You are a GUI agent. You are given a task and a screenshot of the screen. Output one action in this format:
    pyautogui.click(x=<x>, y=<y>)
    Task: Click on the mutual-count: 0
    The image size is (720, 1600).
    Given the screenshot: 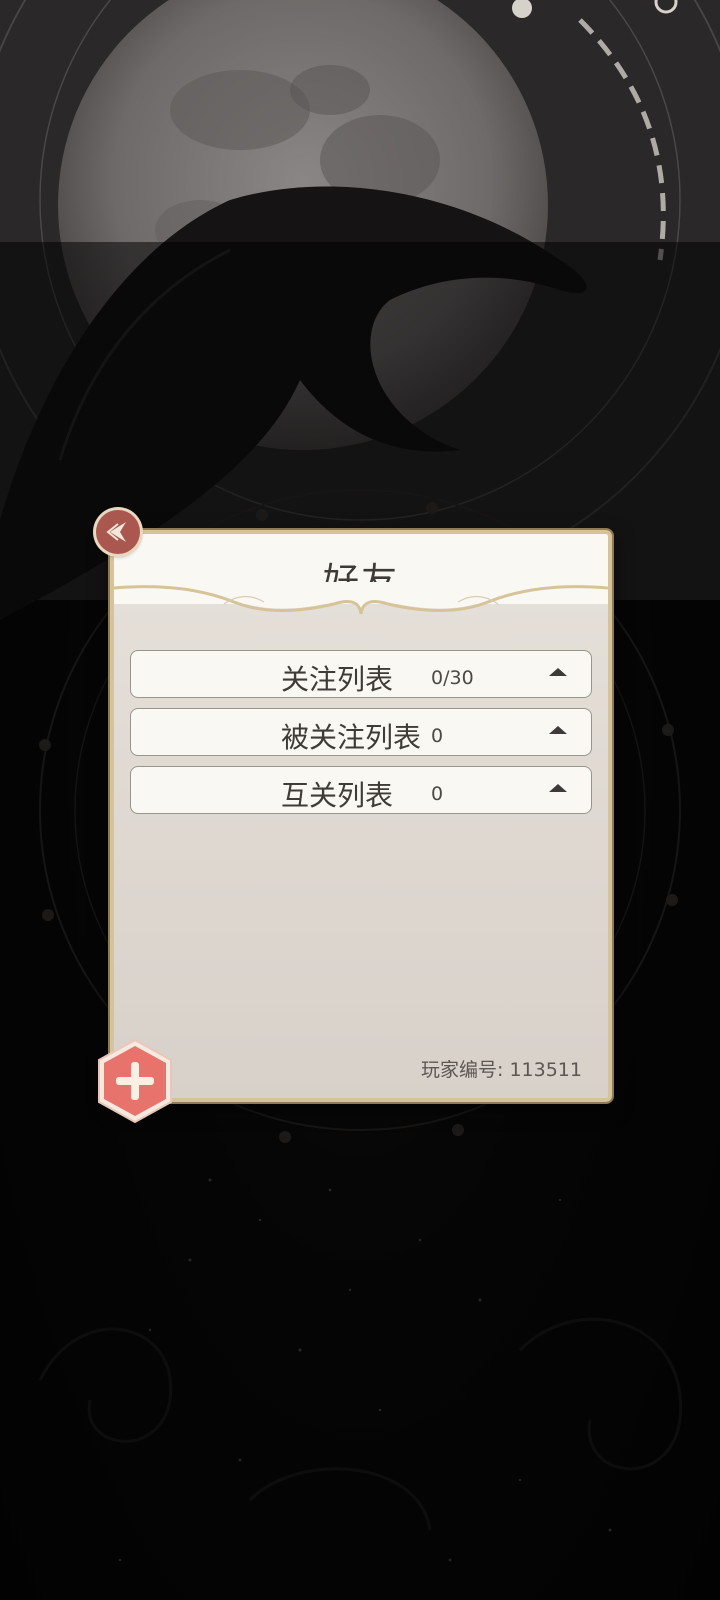 What is the action you would take?
    pyautogui.click(x=437, y=794)
    